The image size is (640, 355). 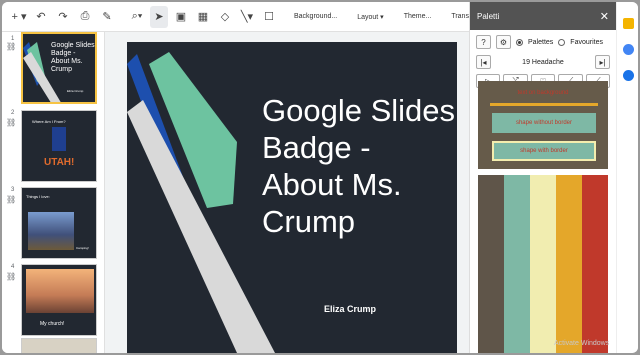 What do you see at coordinates (51, 231) in the screenshot?
I see `camping-photo` at bounding box center [51, 231].